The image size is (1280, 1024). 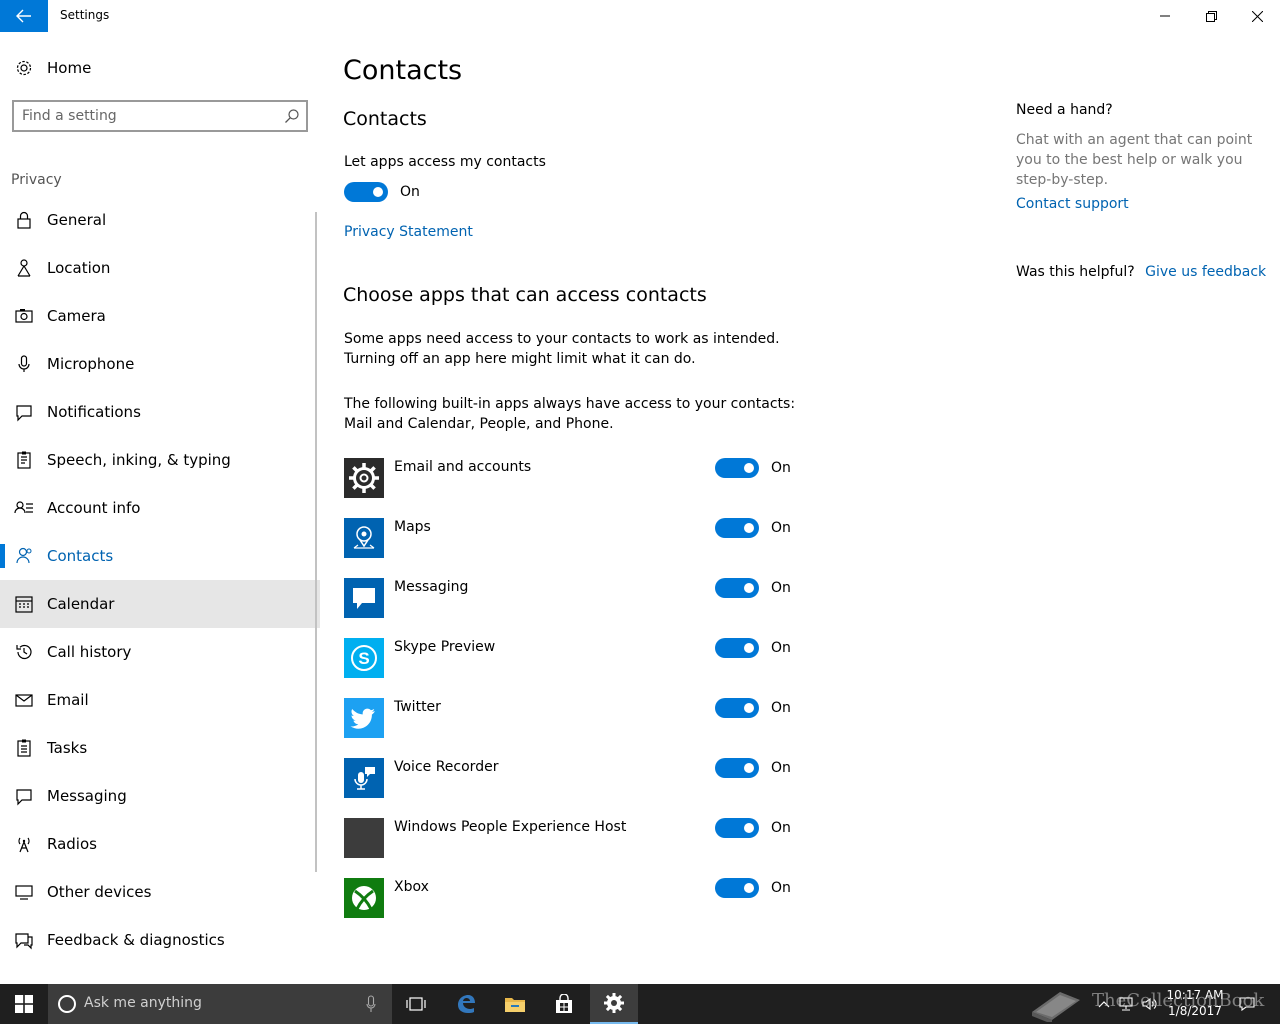 What do you see at coordinates (408, 232) in the screenshot?
I see `privacy-statement-link: Privacy Statement` at bounding box center [408, 232].